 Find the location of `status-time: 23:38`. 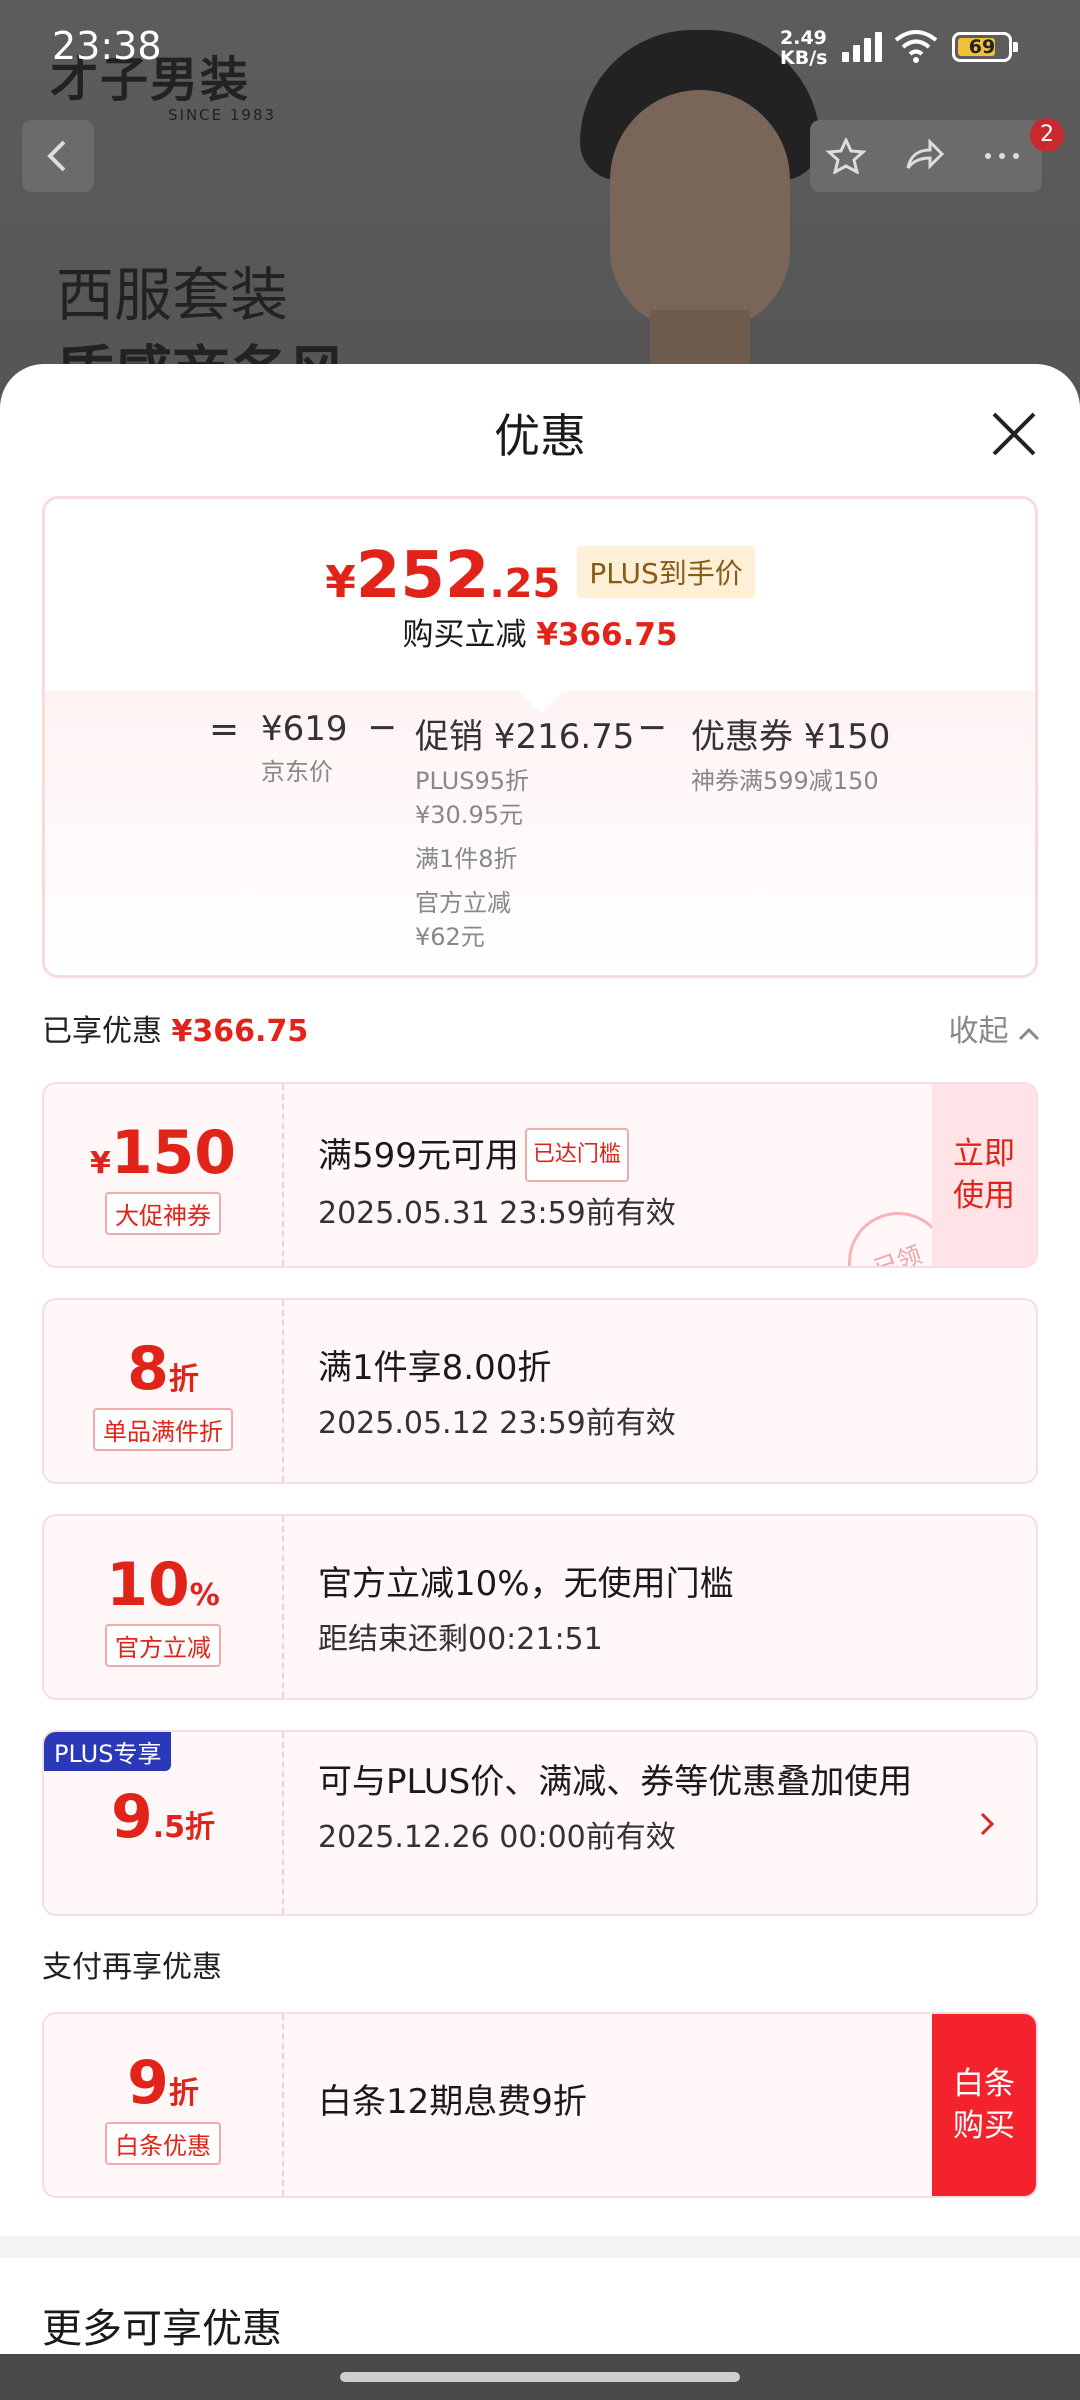

status-time: 23:38 is located at coordinates (107, 46).